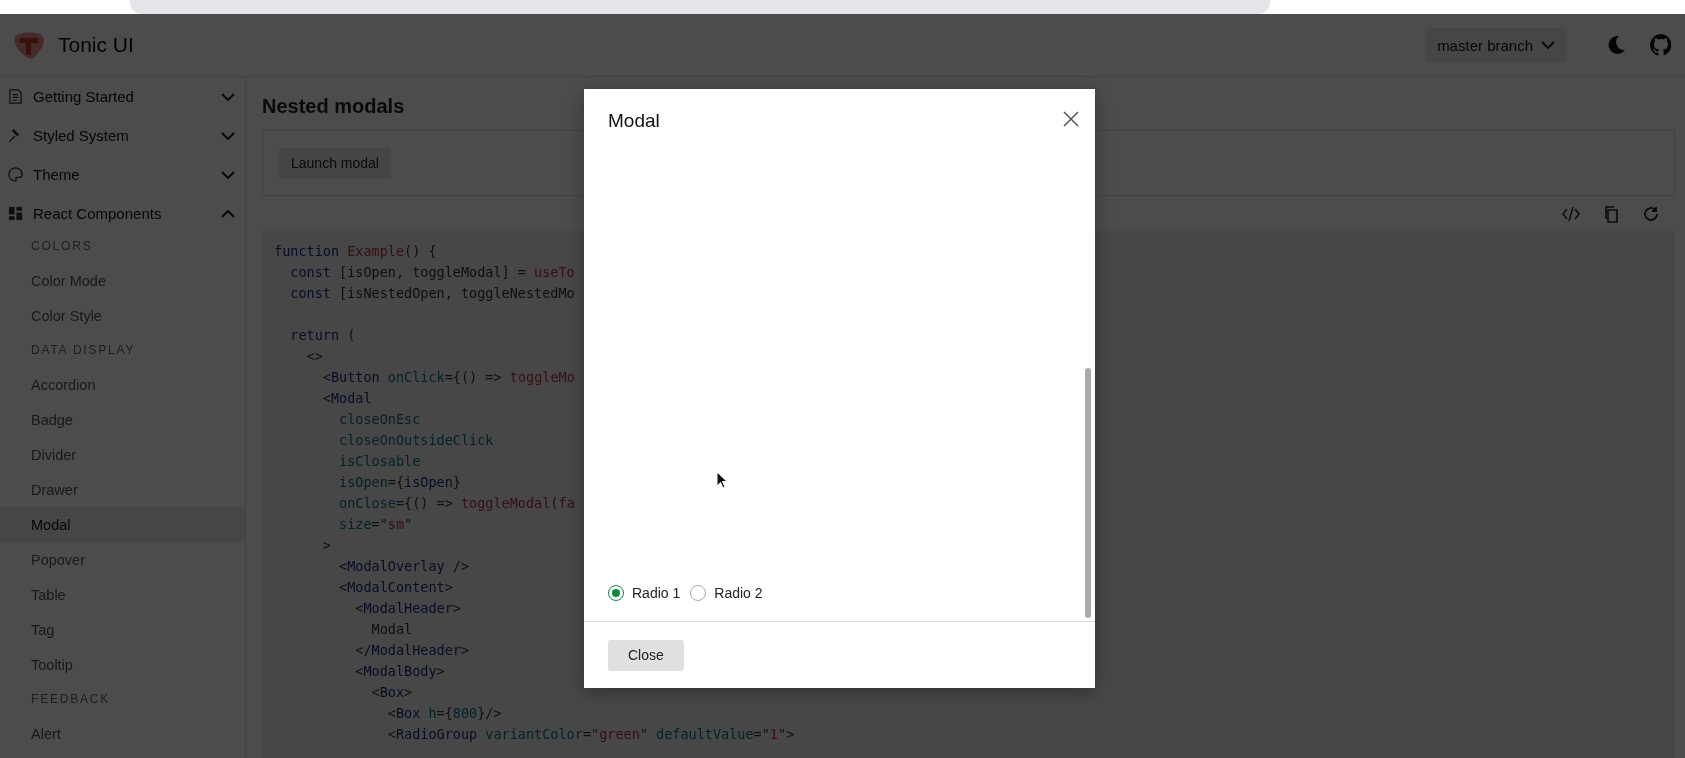  What do you see at coordinates (375, 524) in the screenshot?
I see `code-line: size="sm"` at bounding box center [375, 524].